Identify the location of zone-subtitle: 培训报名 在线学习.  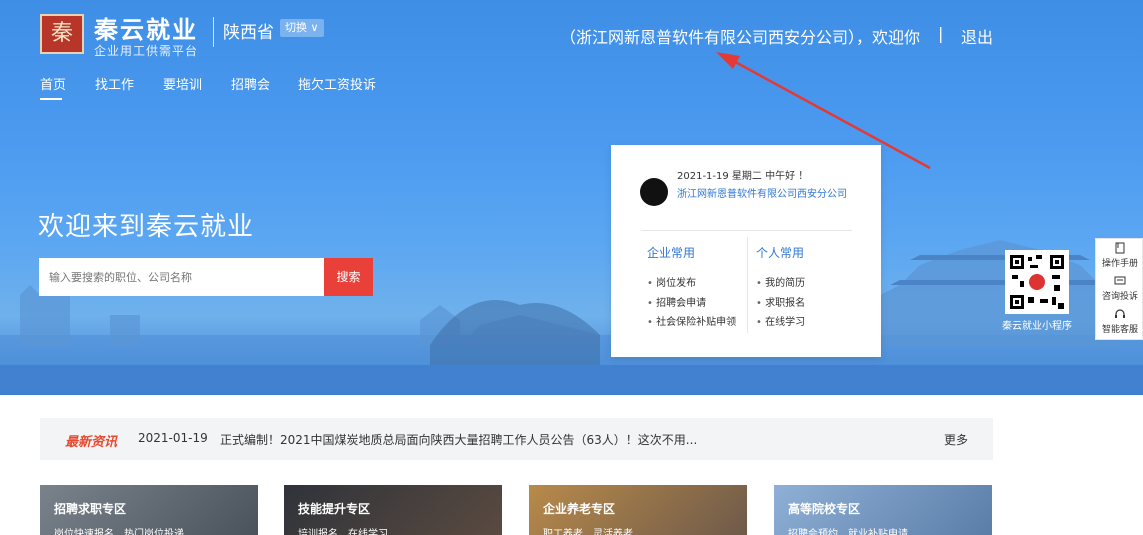
(343, 532).